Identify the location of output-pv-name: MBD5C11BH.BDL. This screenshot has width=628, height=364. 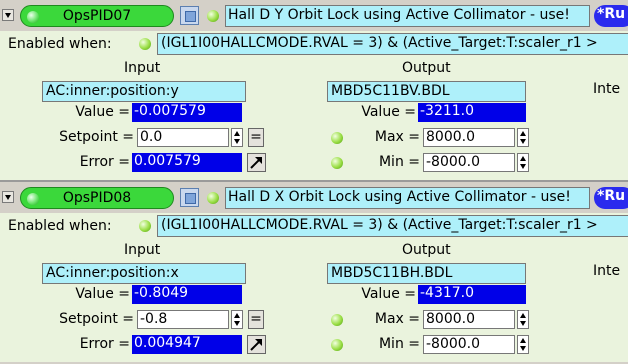
(426, 273).